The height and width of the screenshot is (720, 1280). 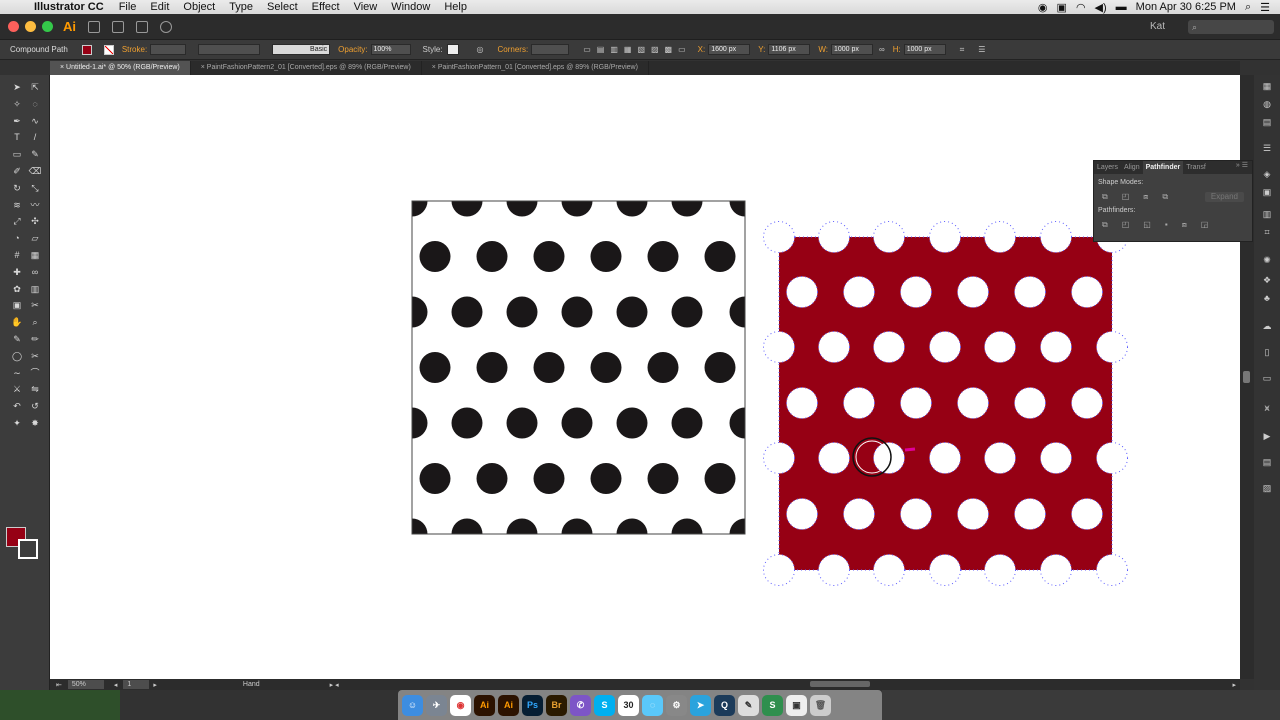 I want to click on zoom-select: 50%, so click(x=85, y=684).